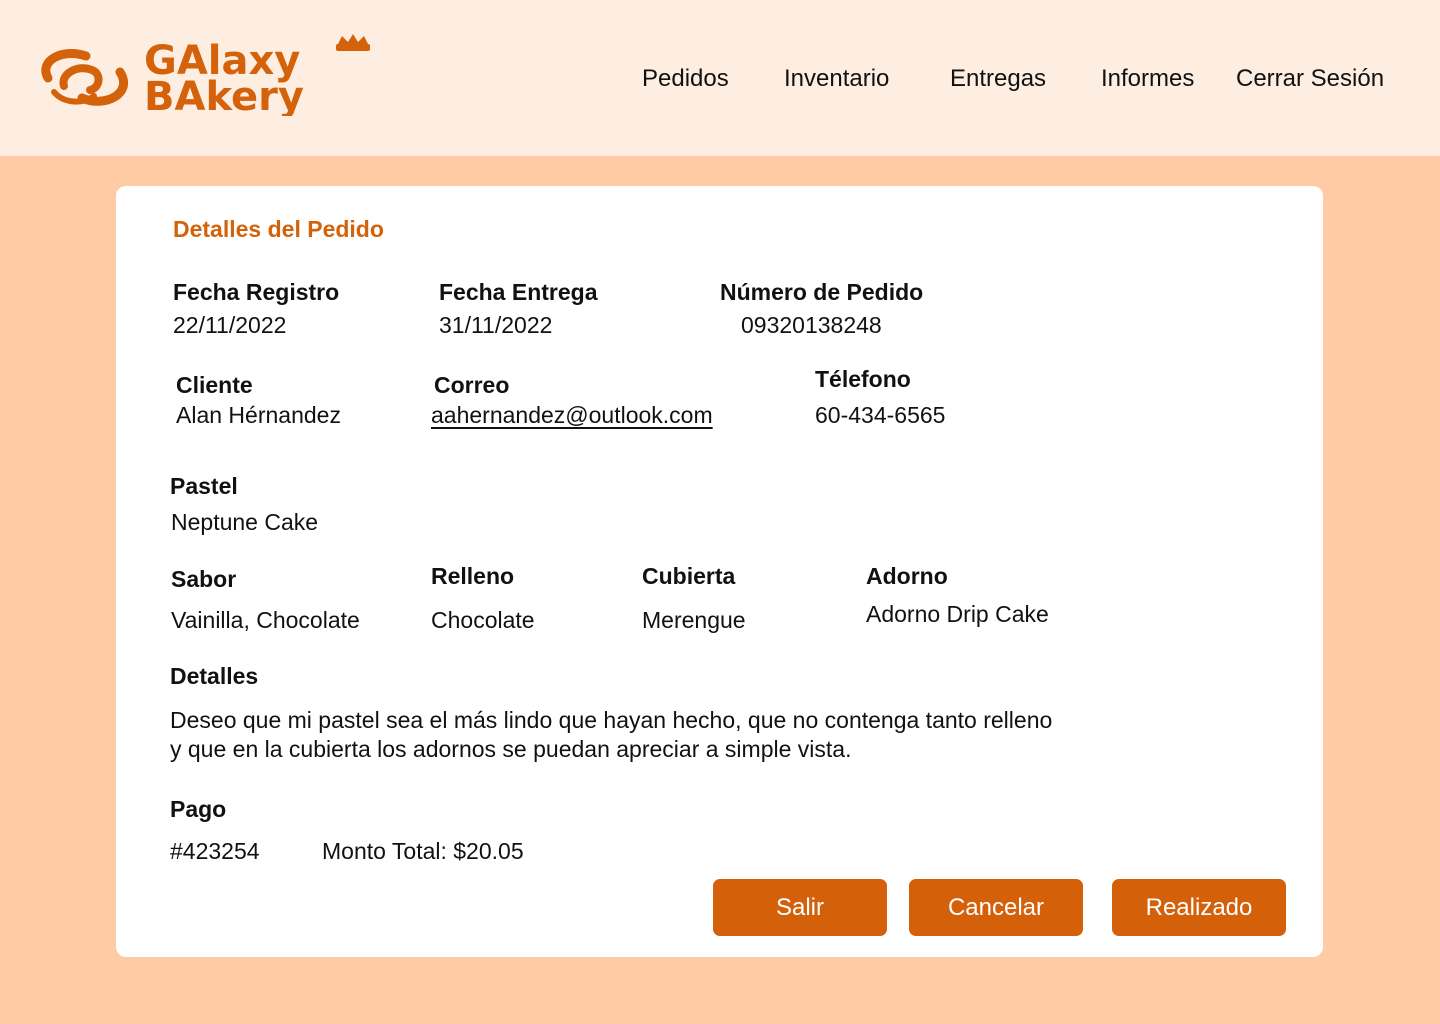  What do you see at coordinates (811, 325) in the screenshot?
I see `numero-pedido-value: 09320138248` at bounding box center [811, 325].